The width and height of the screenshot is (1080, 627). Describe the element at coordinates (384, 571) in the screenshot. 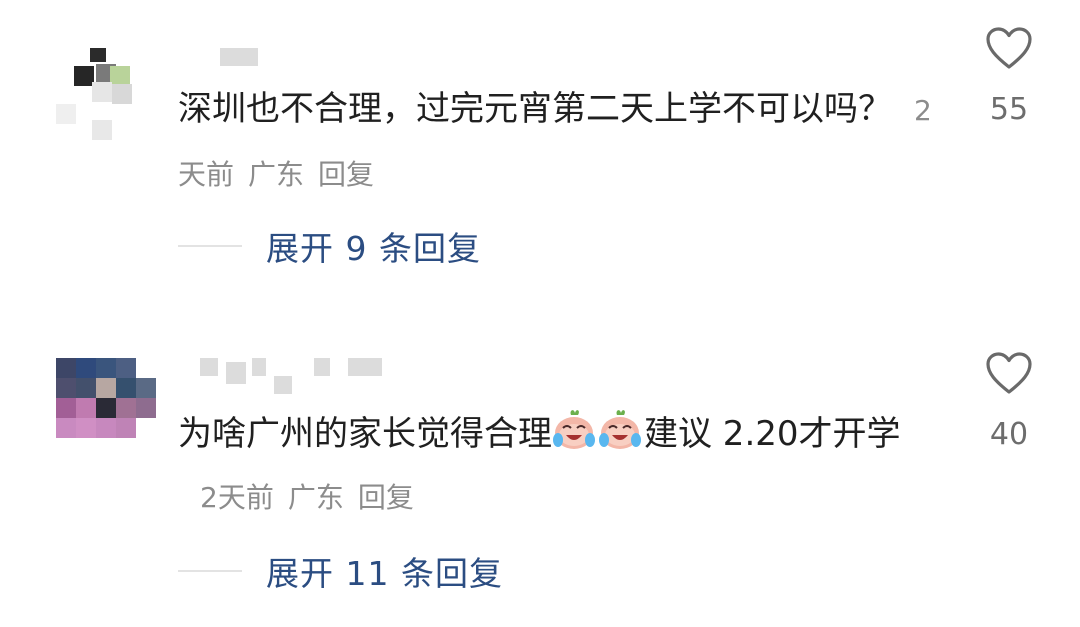

I see `expand-replies-label: 展开 11 条回复` at that location.